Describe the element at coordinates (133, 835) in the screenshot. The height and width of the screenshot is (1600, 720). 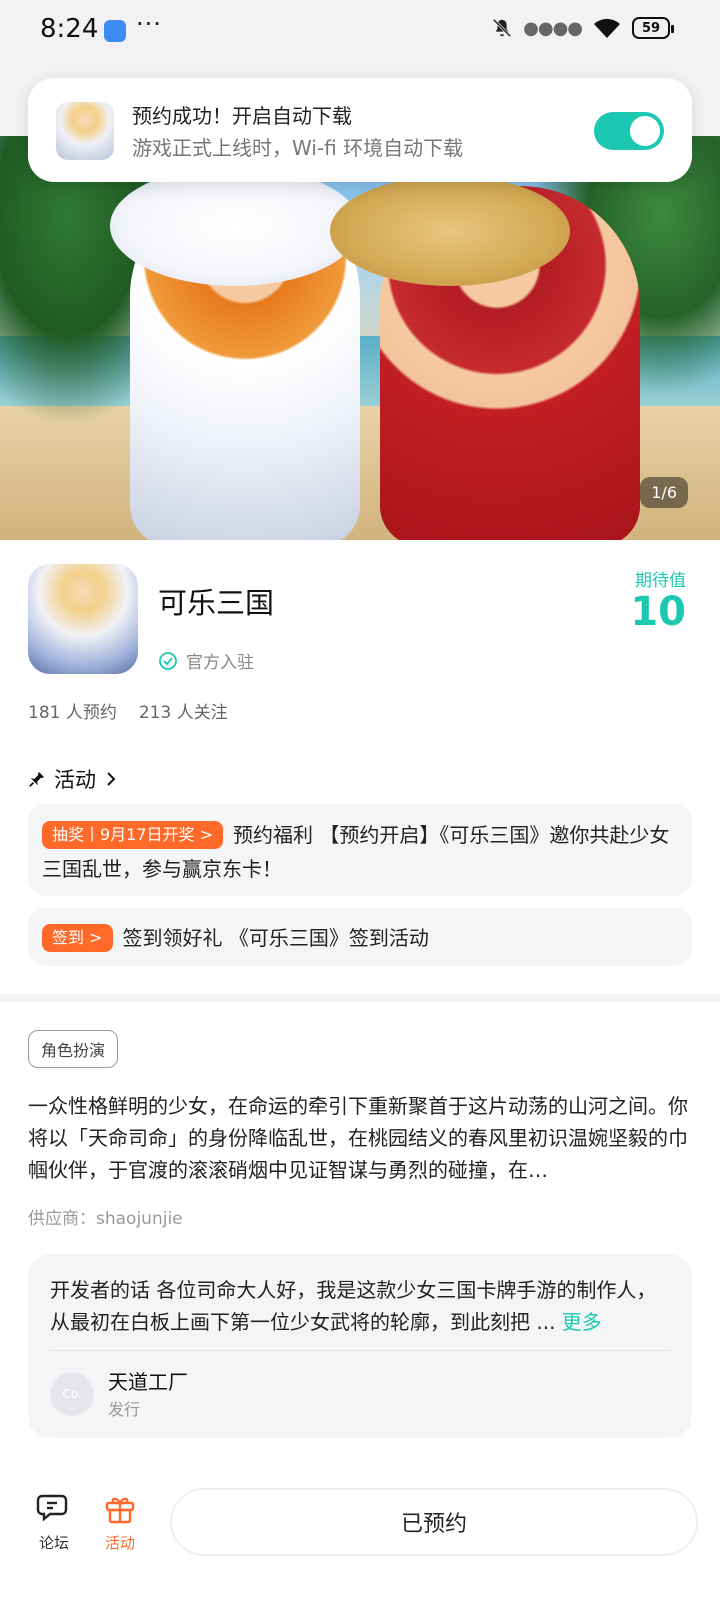
I see `lottery-tag: 抽奖丨9月17日开奖 >` at that location.